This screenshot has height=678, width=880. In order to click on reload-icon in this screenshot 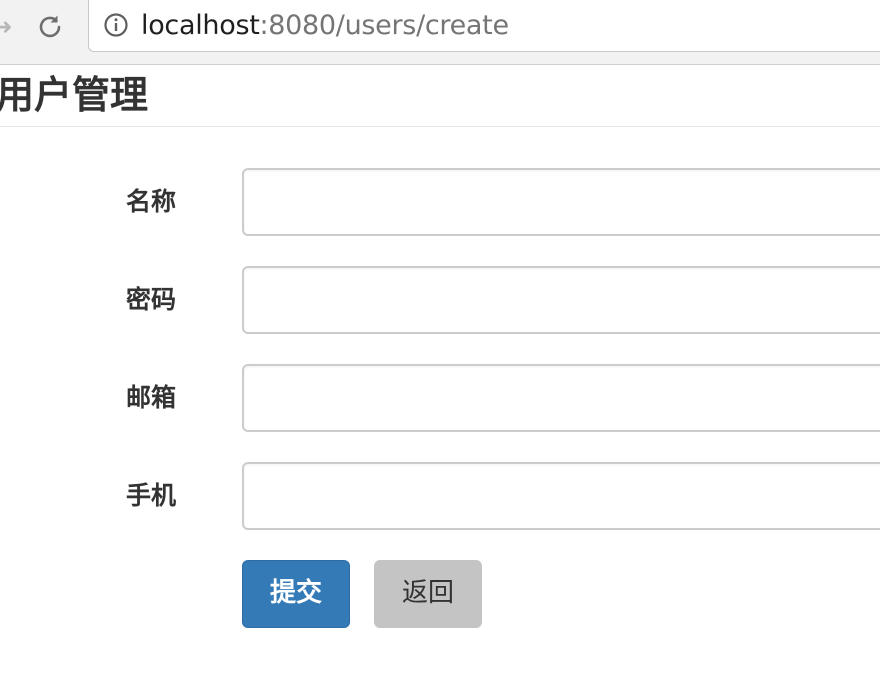, I will do `click(50, 26)`.